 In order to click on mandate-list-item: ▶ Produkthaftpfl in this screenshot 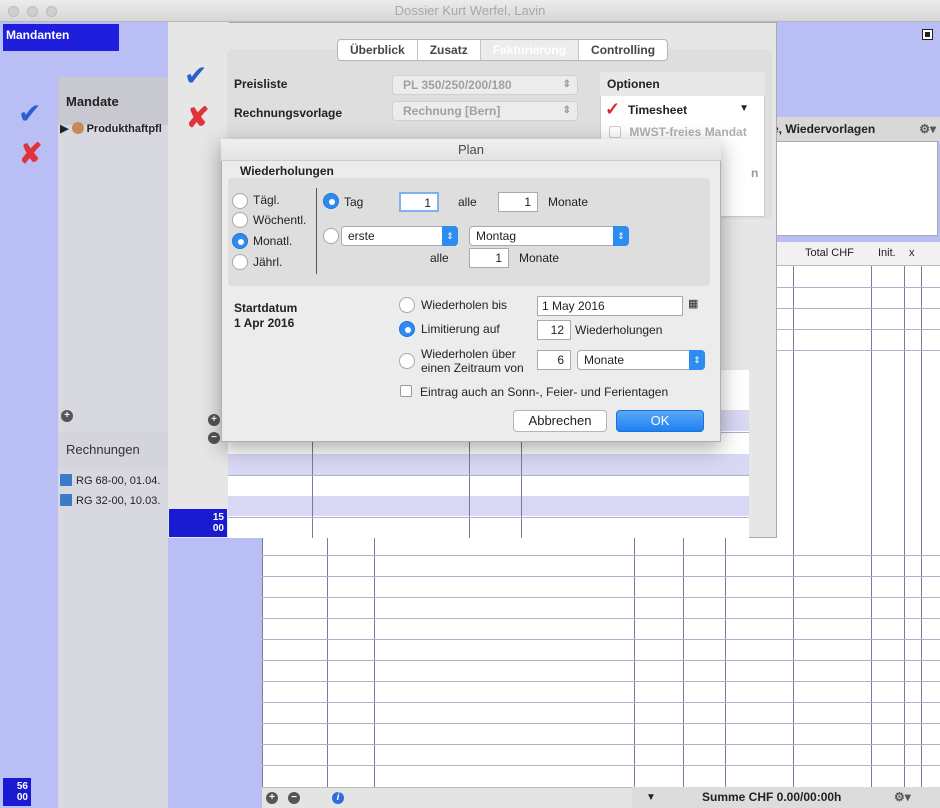, I will do `click(114, 128)`.